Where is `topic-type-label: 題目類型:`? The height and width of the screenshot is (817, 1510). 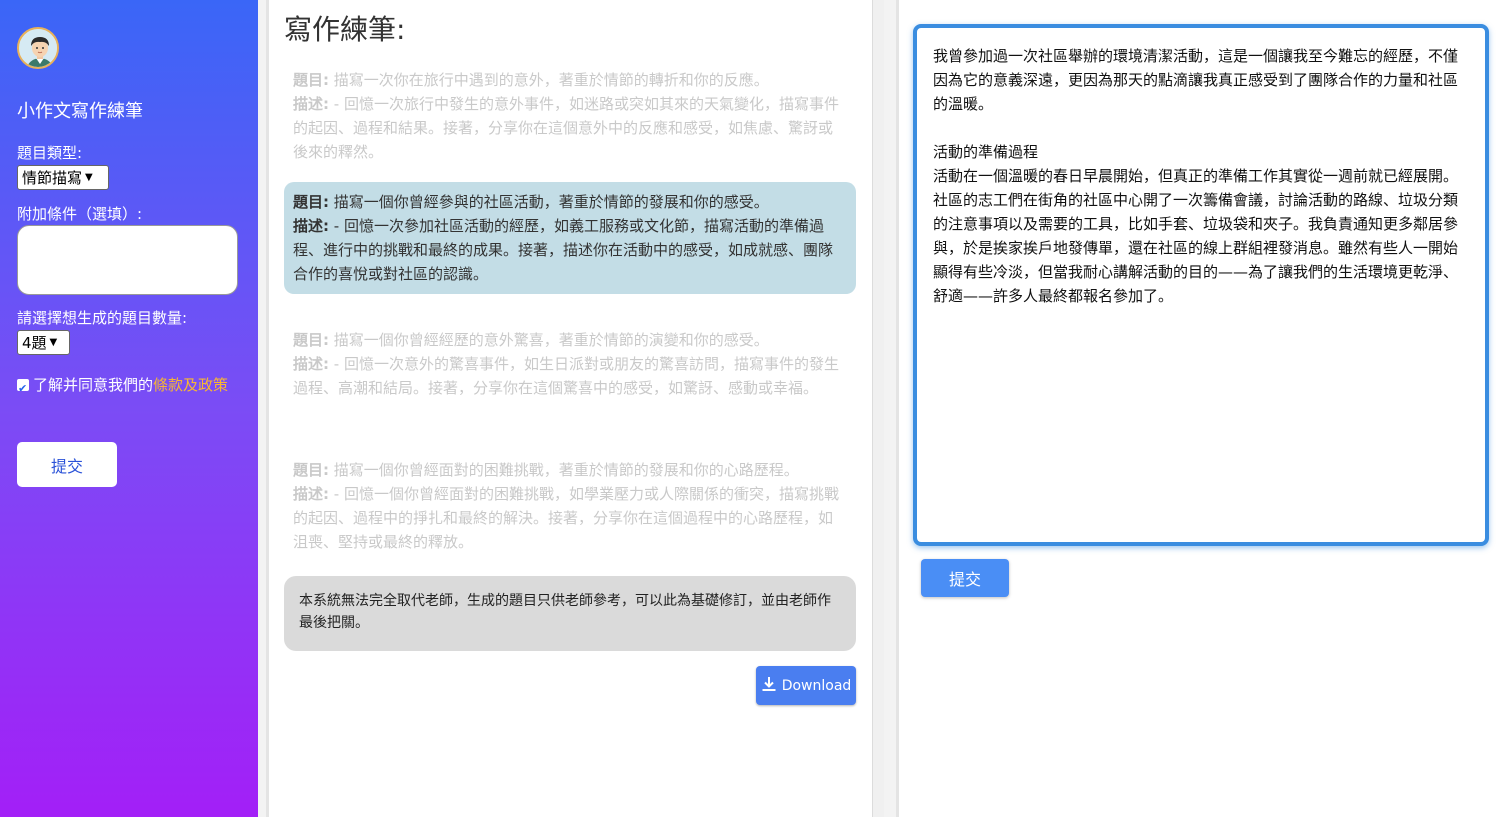
topic-type-label: 題目類型: is located at coordinates (50, 153).